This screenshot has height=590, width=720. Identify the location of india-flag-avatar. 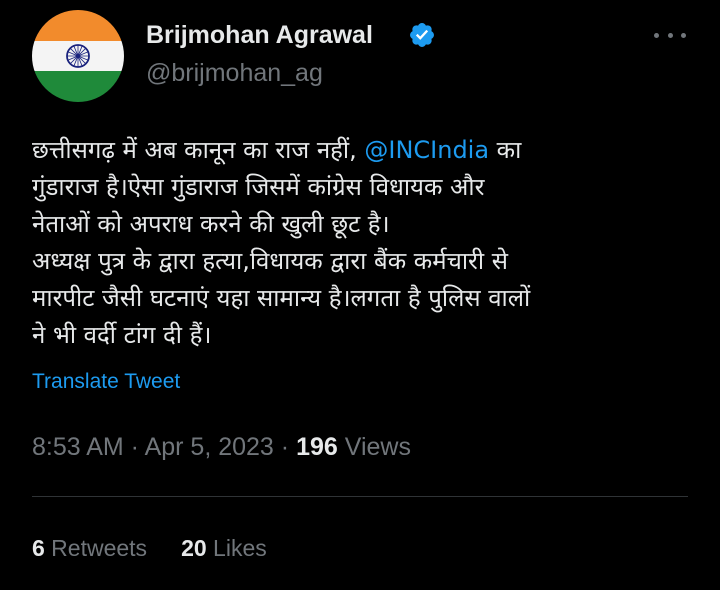
(78, 56).